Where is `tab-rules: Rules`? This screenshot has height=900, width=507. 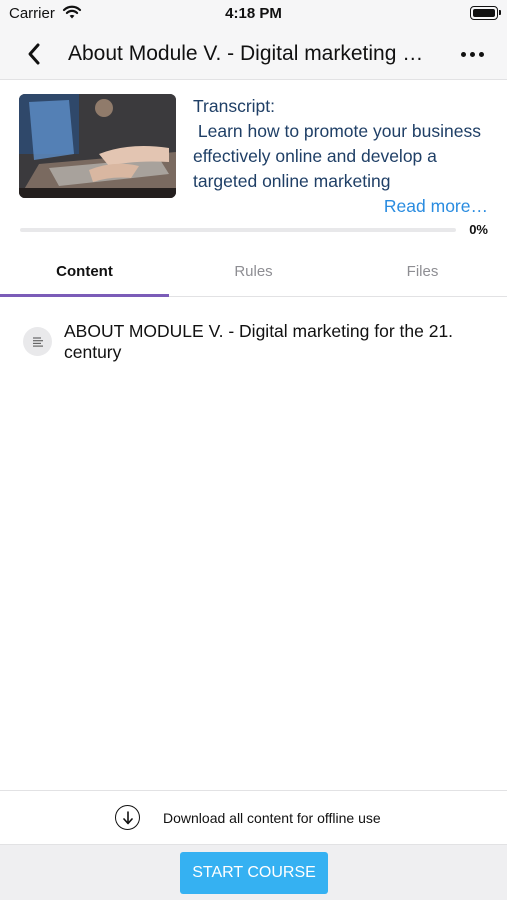 tab-rules: Rules is located at coordinates (253, 271).